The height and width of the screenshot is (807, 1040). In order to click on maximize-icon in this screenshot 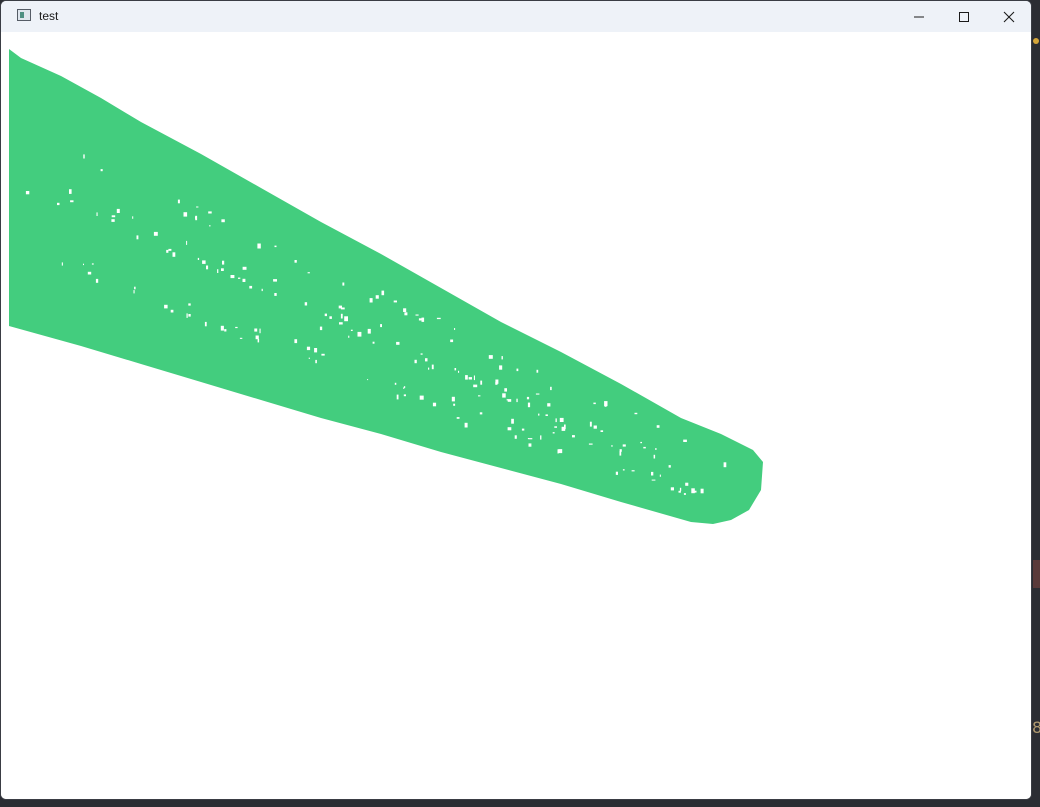, I will do `click(964, 16)`.